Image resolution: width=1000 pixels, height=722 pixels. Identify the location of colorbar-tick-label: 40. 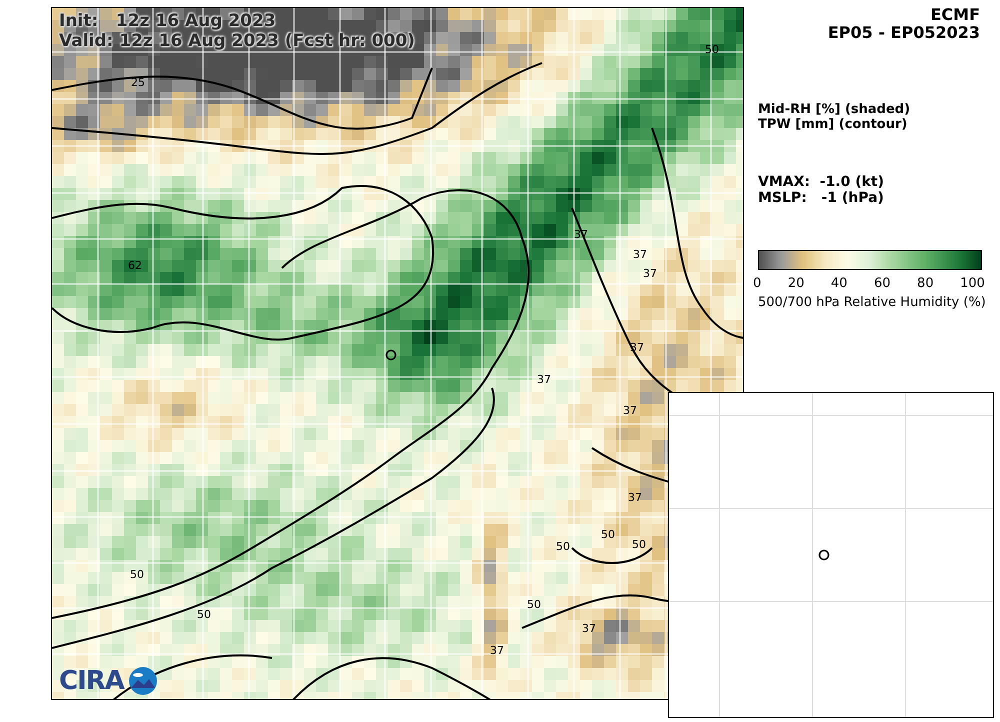
(839, 283).